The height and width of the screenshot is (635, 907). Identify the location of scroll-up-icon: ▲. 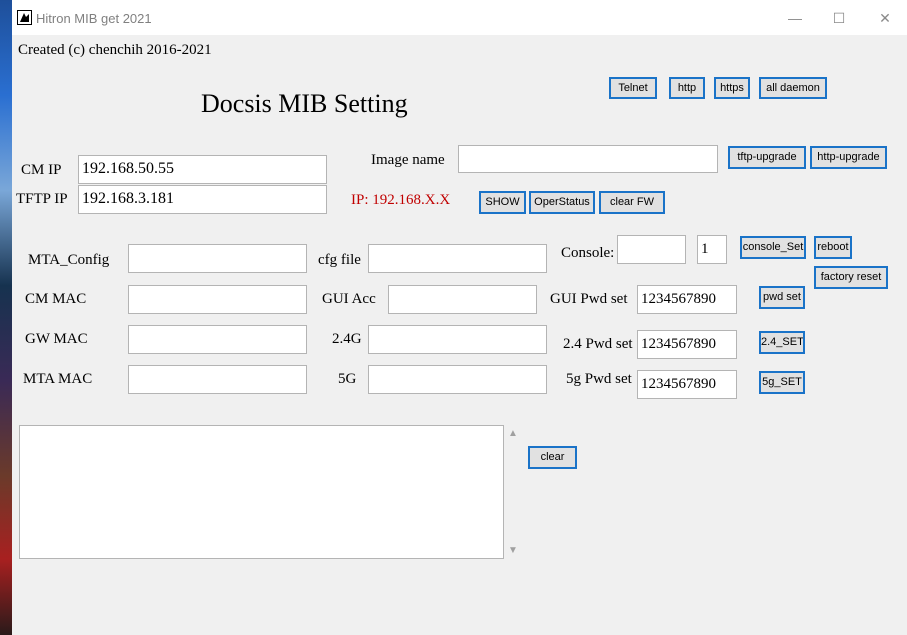
(513, 433).